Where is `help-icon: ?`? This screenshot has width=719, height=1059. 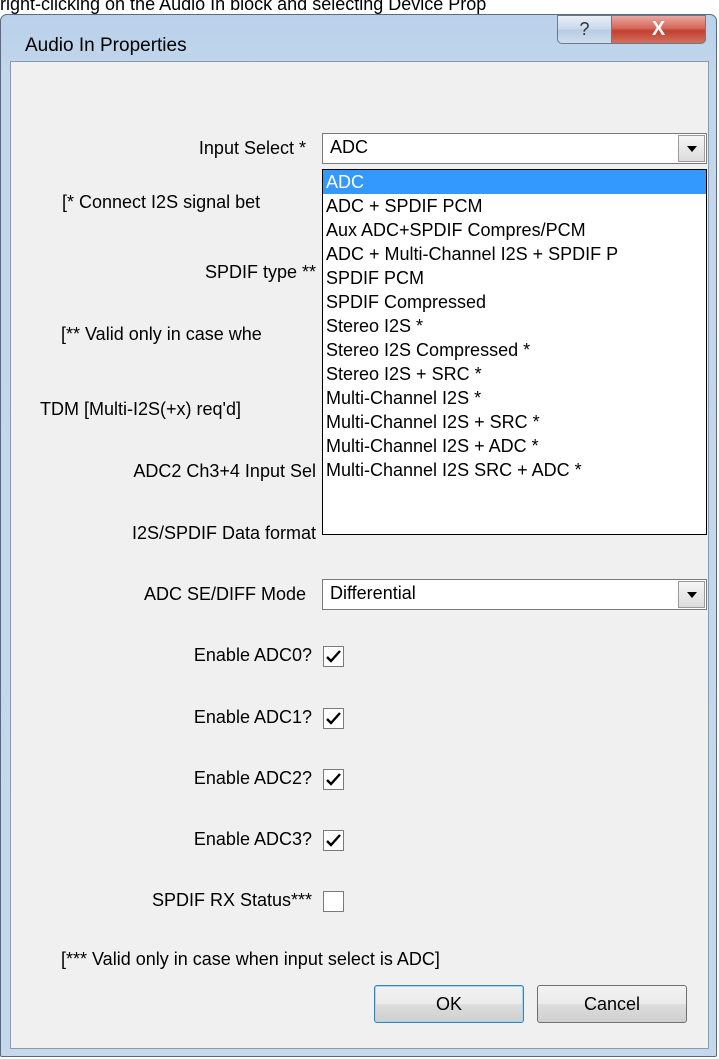
help-icon: ? is located at coordinates (584, 29).